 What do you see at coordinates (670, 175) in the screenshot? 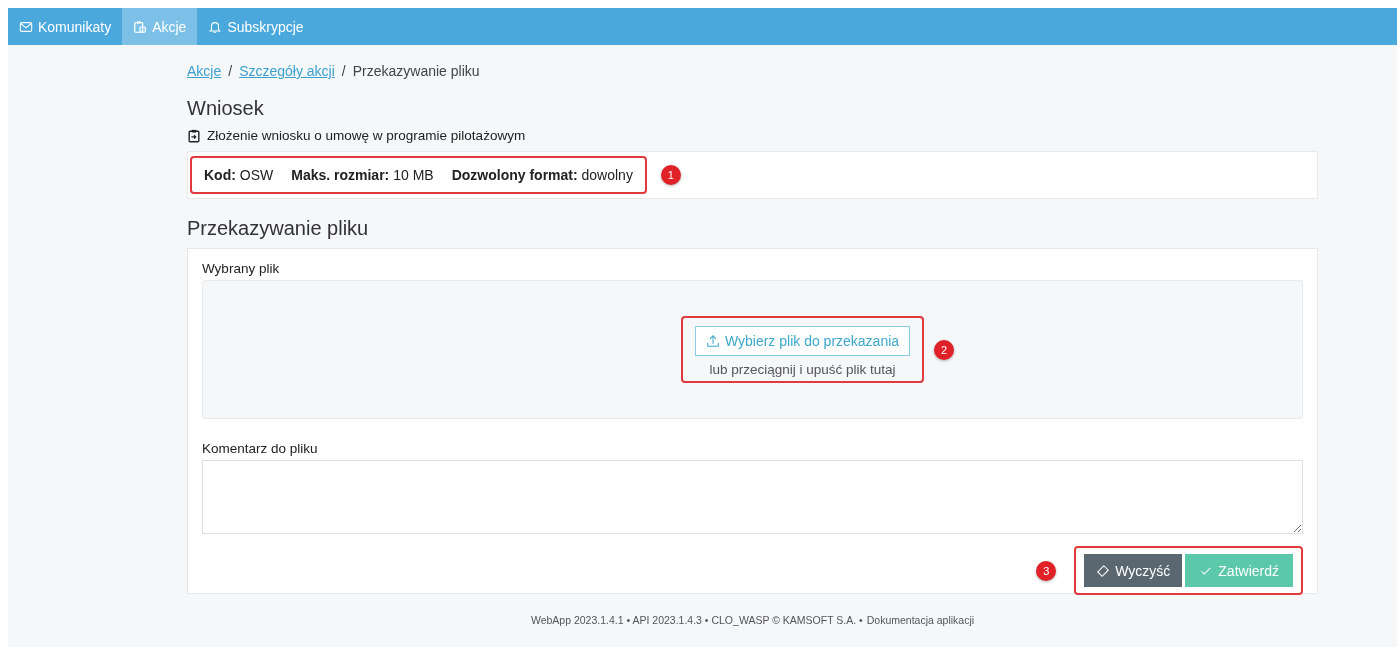
I see `step-badge: 1` at bounding box center [670, 175].